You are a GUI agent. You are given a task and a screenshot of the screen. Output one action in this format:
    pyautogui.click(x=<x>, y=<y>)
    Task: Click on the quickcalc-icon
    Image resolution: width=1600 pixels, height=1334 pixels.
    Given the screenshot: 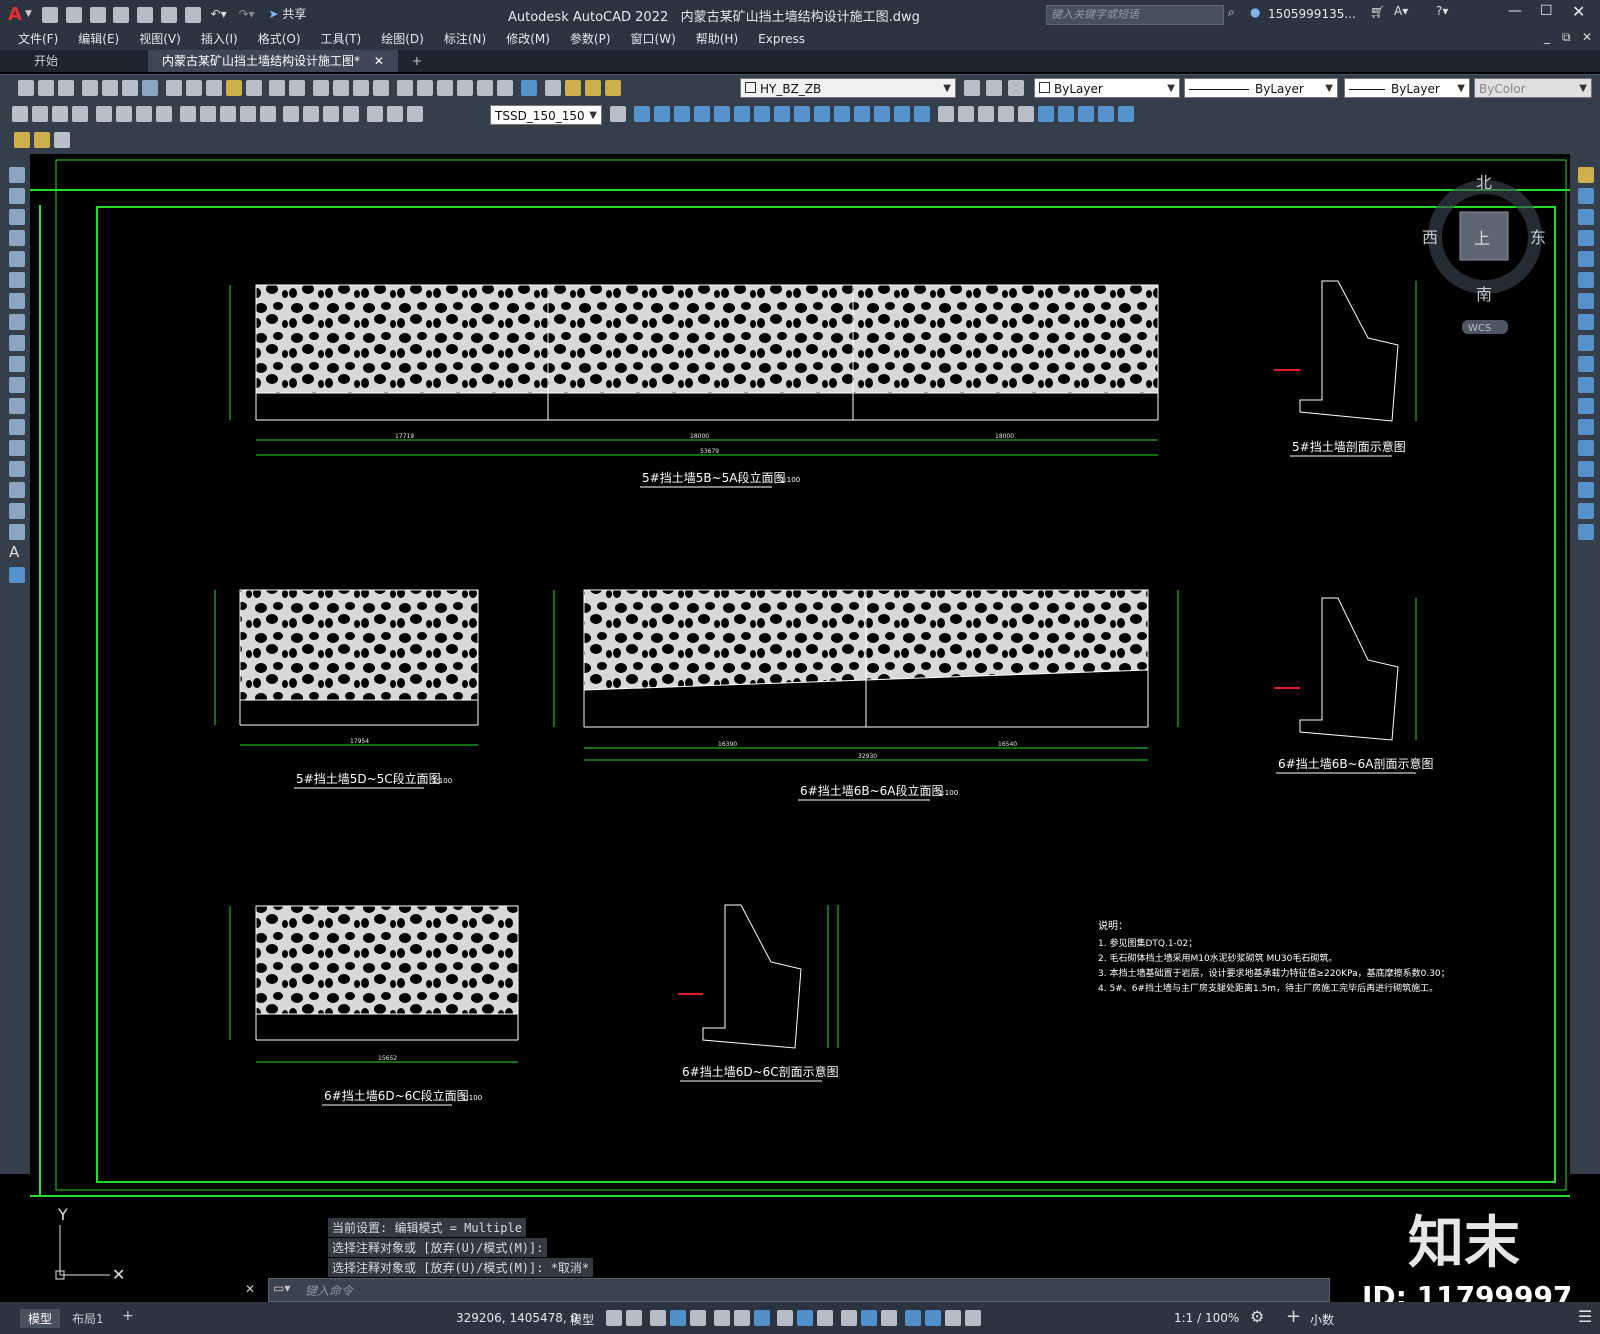 What is the action you would take?
    pyautogui.click(x=505, y=88)
    